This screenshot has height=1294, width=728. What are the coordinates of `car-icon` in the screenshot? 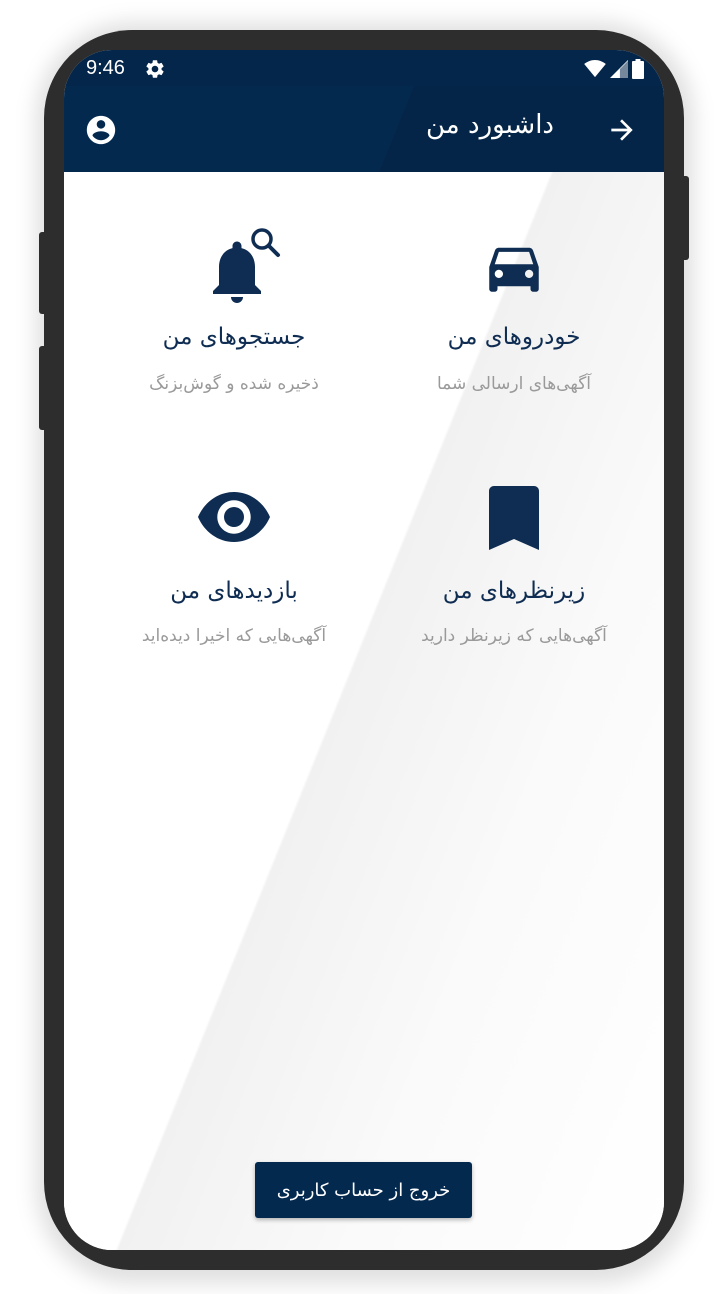 It's located at (514, 269).